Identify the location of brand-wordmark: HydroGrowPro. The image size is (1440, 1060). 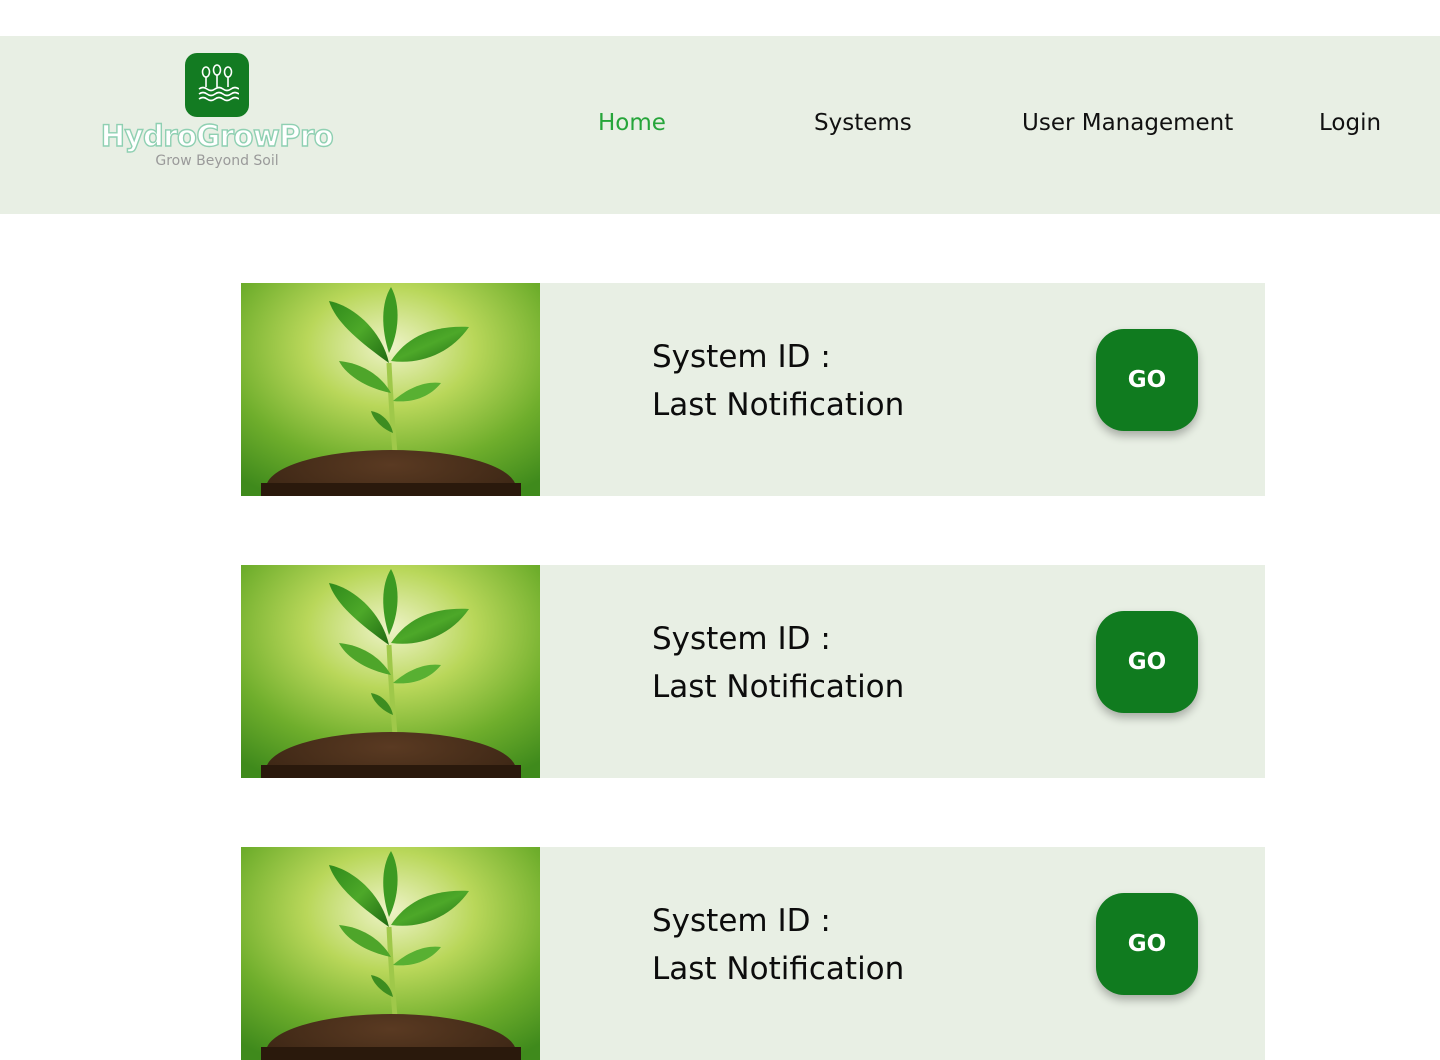
(217, 135).